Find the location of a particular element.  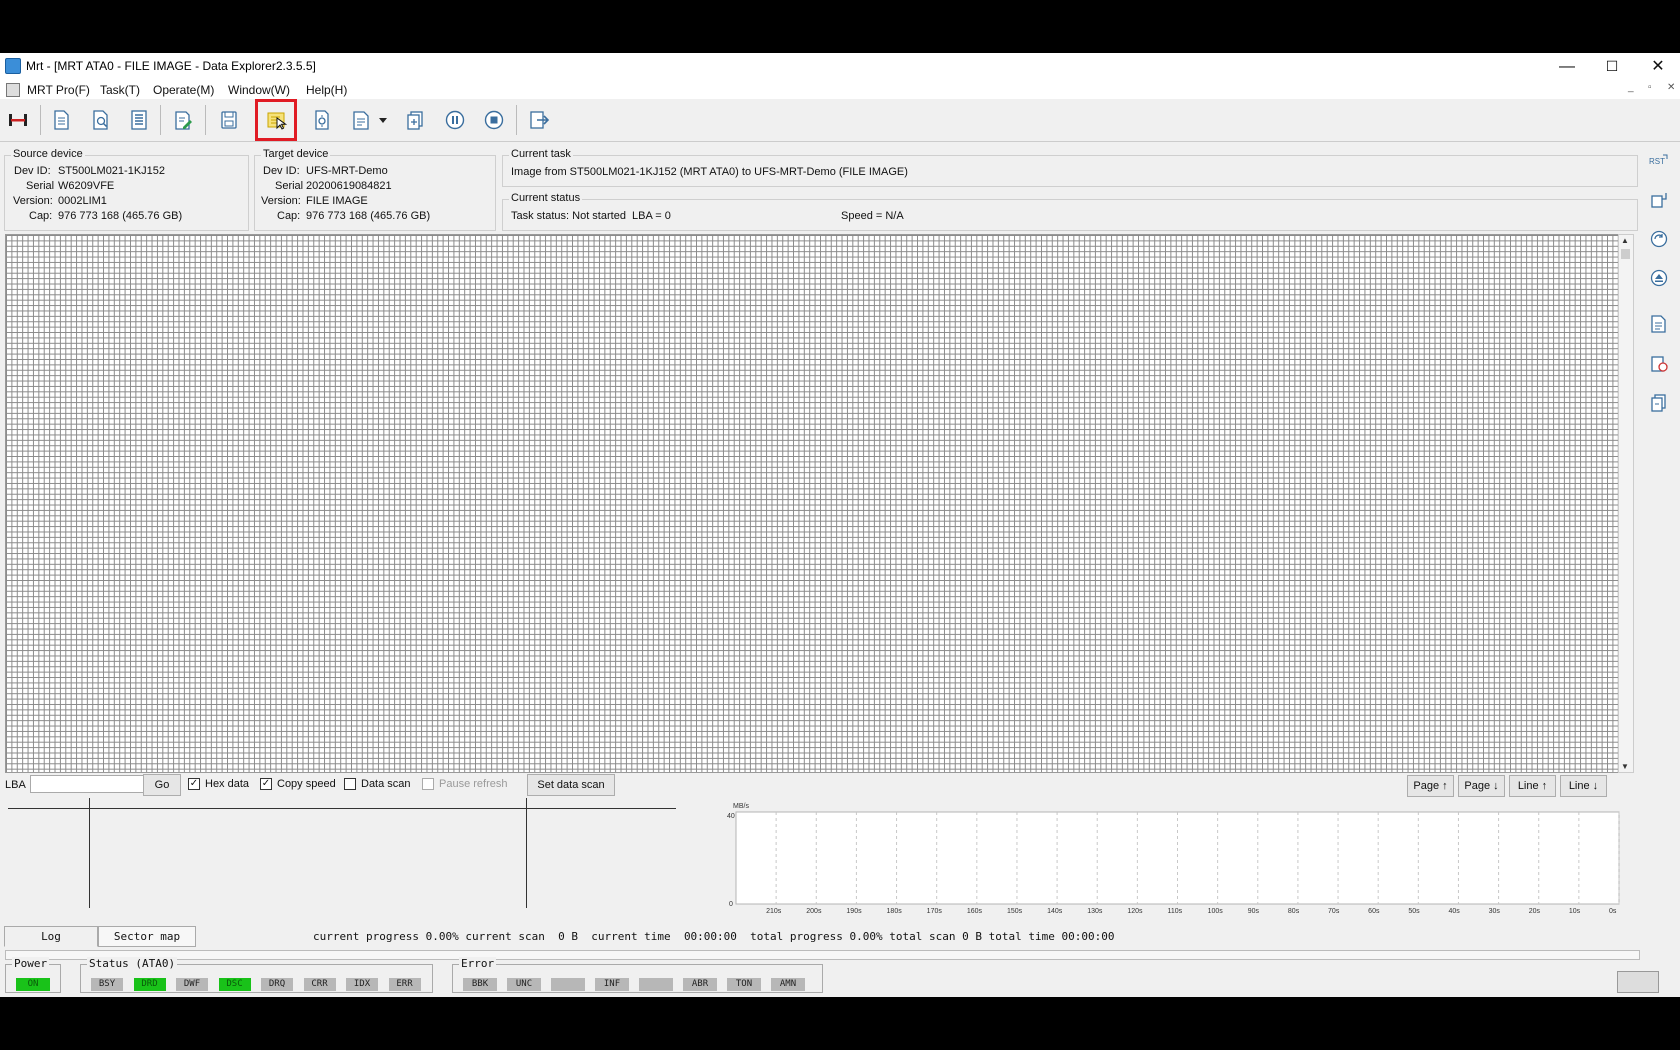

source-cap-label: Cap: is located at coordinates (41, 216).